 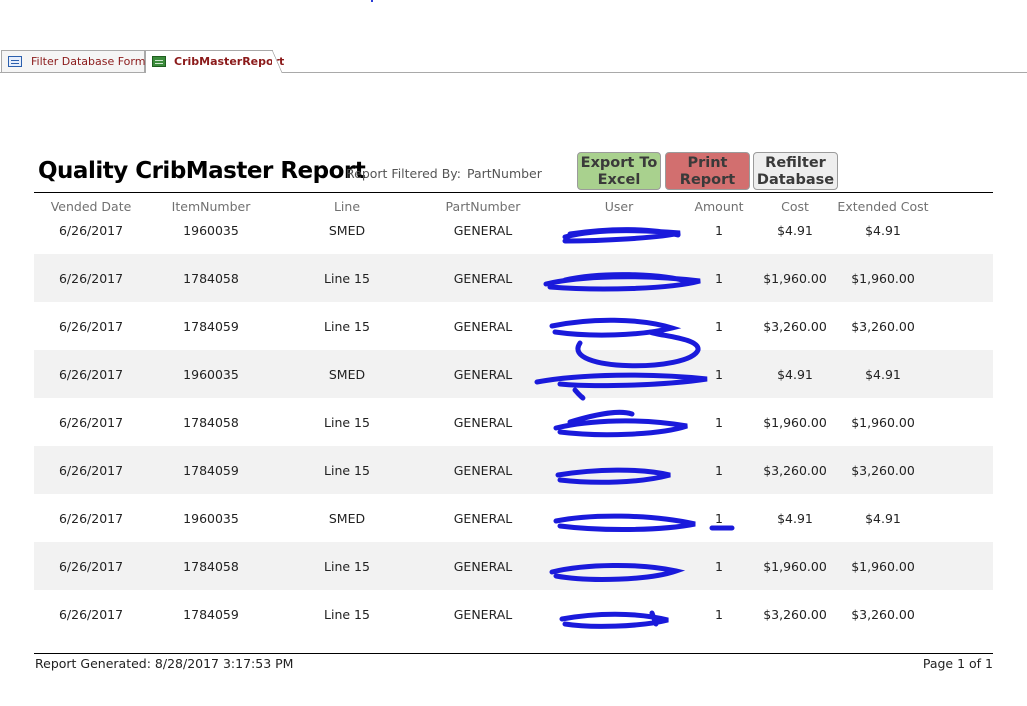 I want to click on button-label-line-2: Report, so click(x=707, y=180).